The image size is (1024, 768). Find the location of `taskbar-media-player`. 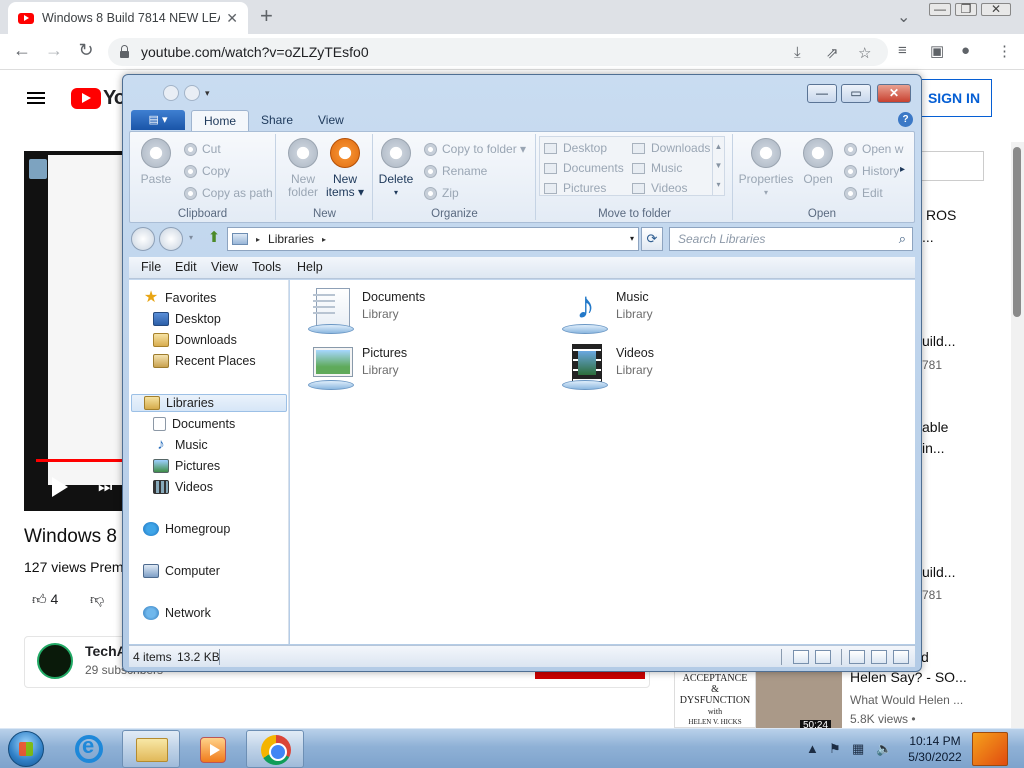

taskbar-media-player is located at coordinates (211, 749).